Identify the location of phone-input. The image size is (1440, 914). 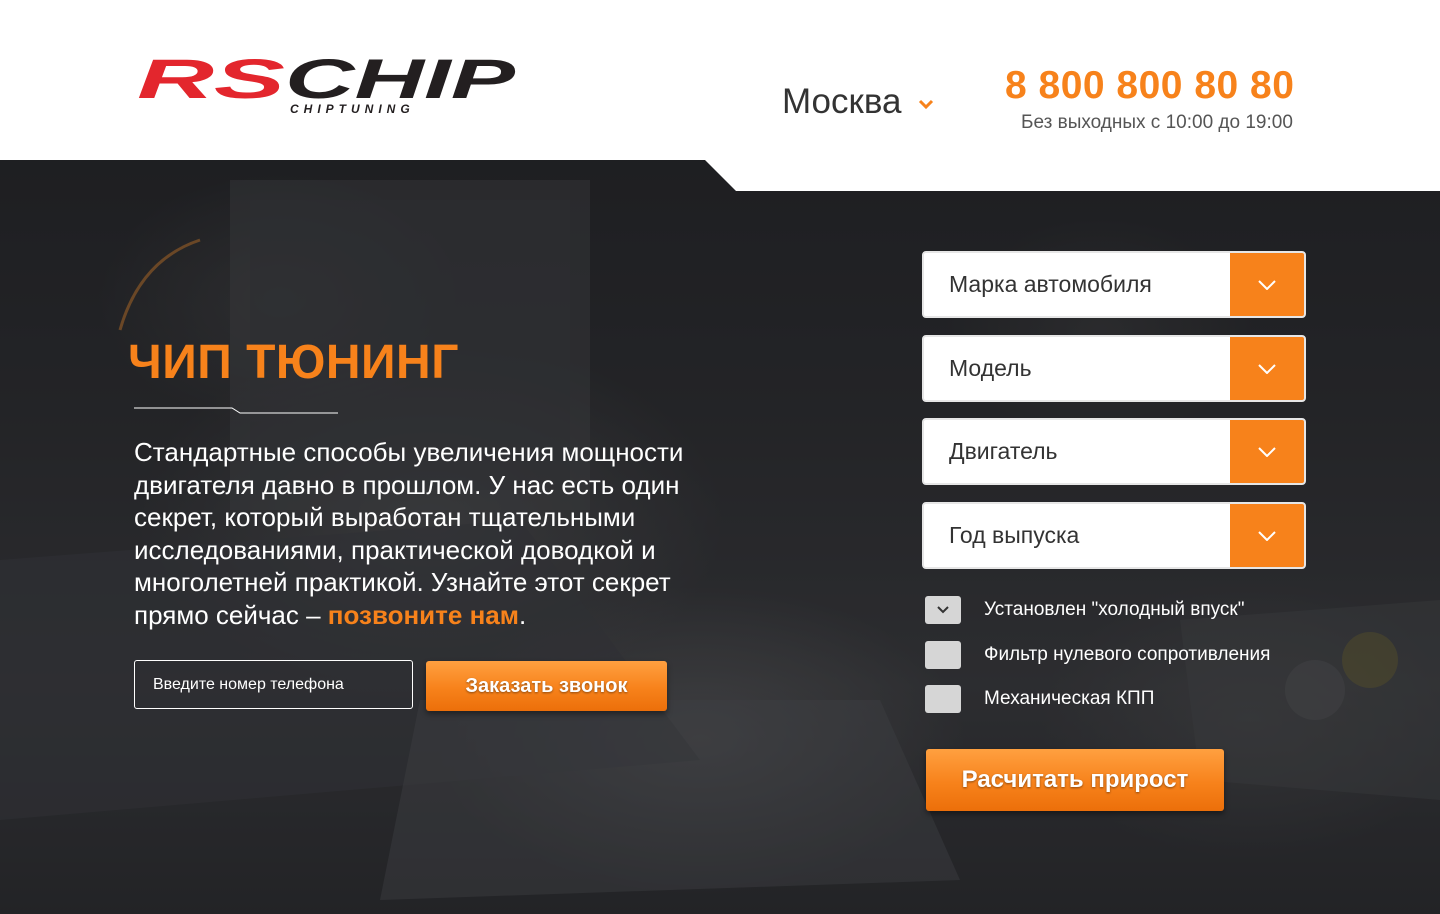
(273, 684).